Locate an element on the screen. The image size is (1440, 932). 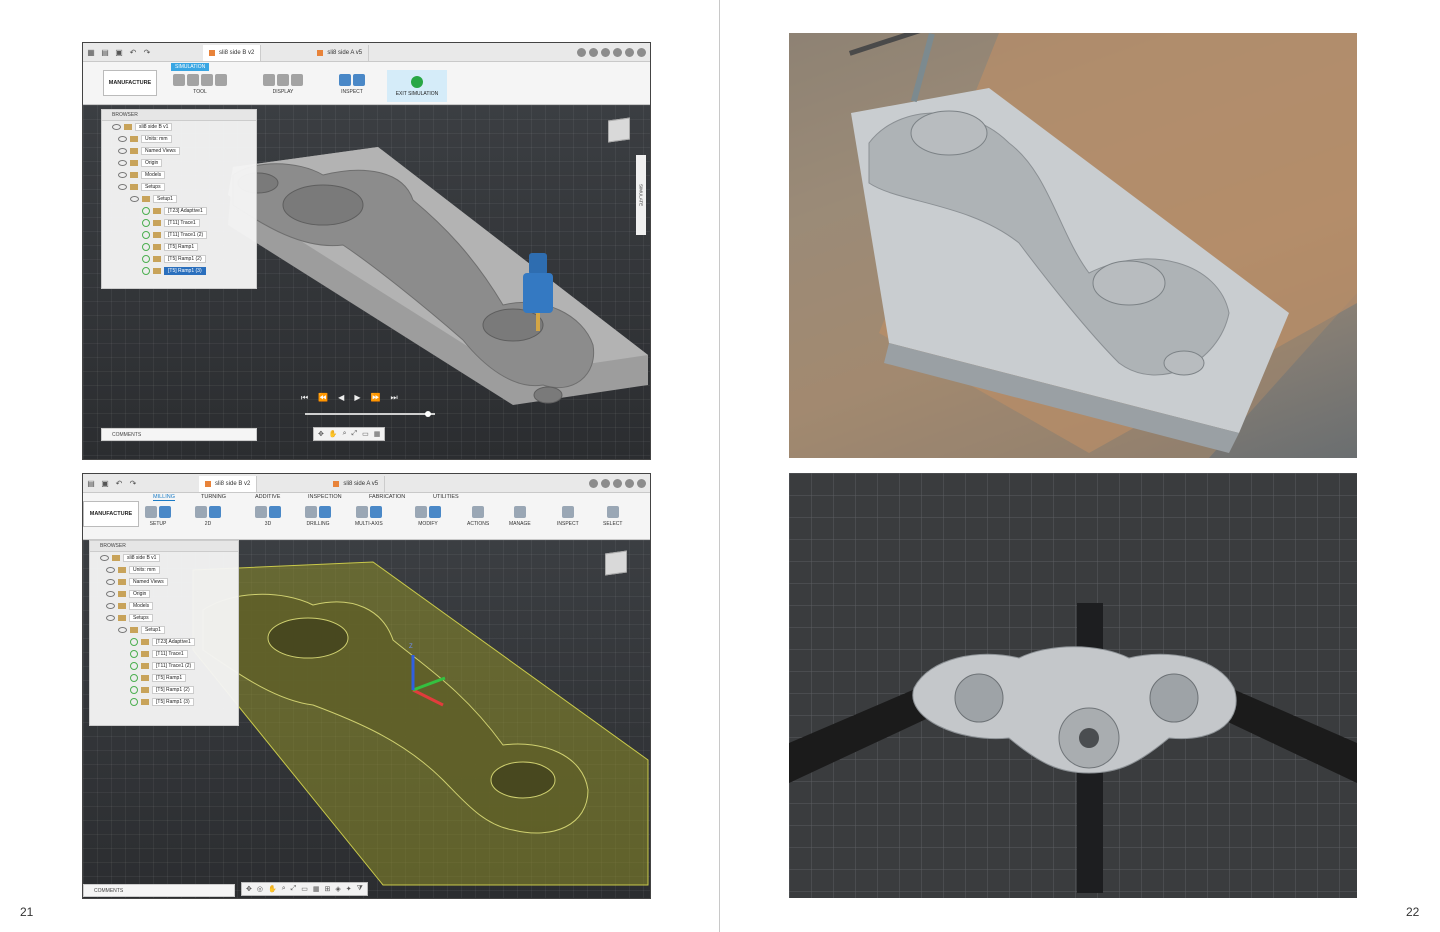
redo-icon: ↷ is located at coordinates (133, 483).